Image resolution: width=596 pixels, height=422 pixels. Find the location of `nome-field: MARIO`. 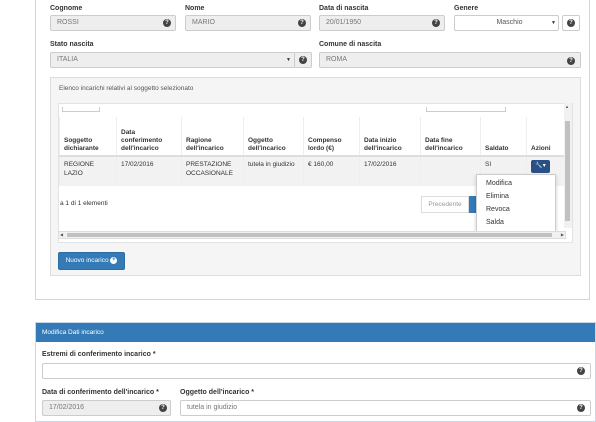

nome-field: MARIO is located at coordinates (248, 23).